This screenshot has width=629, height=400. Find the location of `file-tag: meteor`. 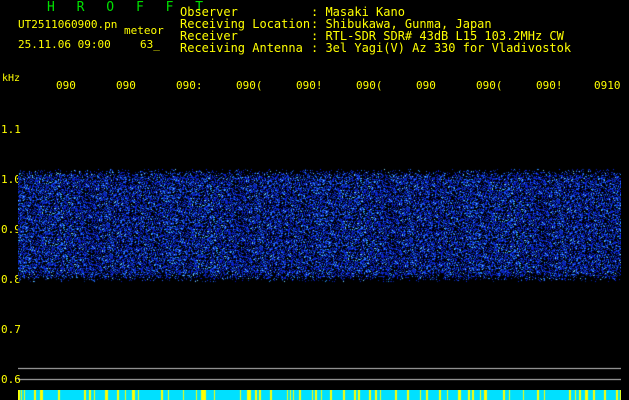

file-tag: meteor is located at coordinates (144, 30).